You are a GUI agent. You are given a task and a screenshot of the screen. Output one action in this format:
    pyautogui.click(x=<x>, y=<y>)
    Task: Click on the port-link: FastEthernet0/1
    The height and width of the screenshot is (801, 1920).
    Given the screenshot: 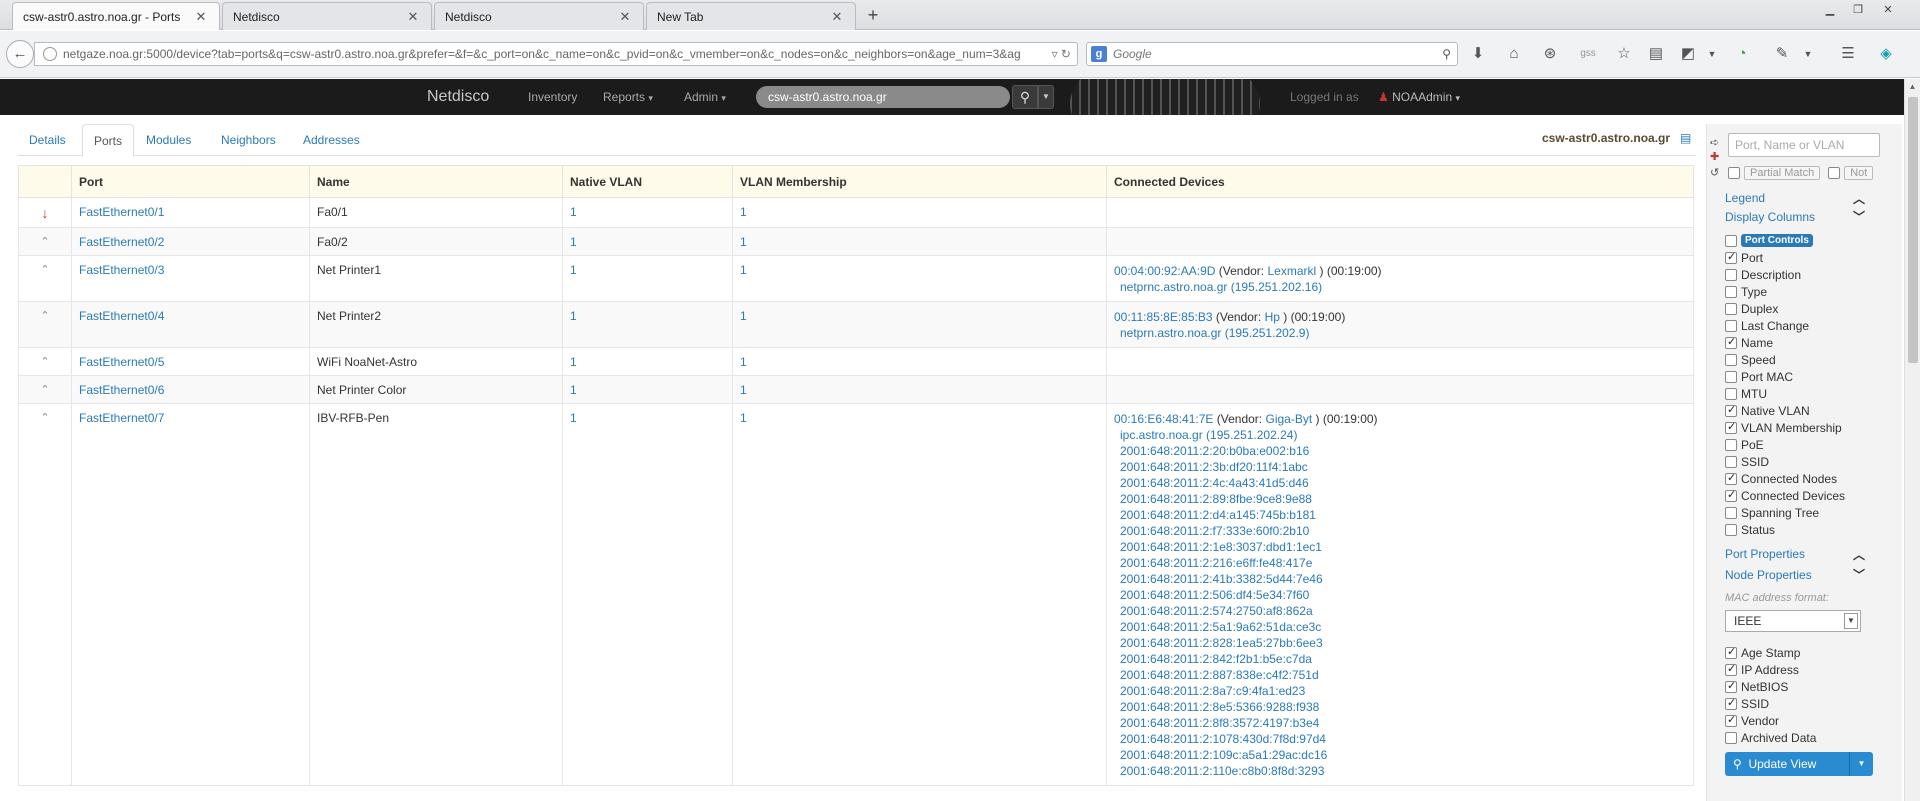 What is the action you would take?
    pyautogui.click(x=121, y=212)
    